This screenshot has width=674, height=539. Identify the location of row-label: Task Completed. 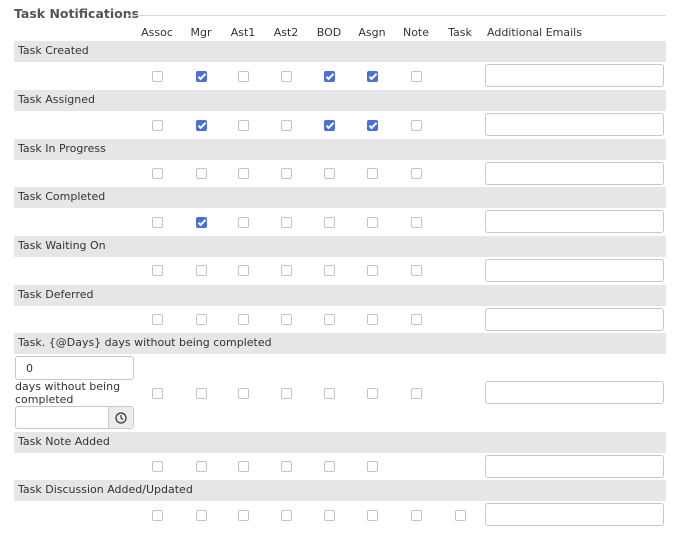
(62, 196).